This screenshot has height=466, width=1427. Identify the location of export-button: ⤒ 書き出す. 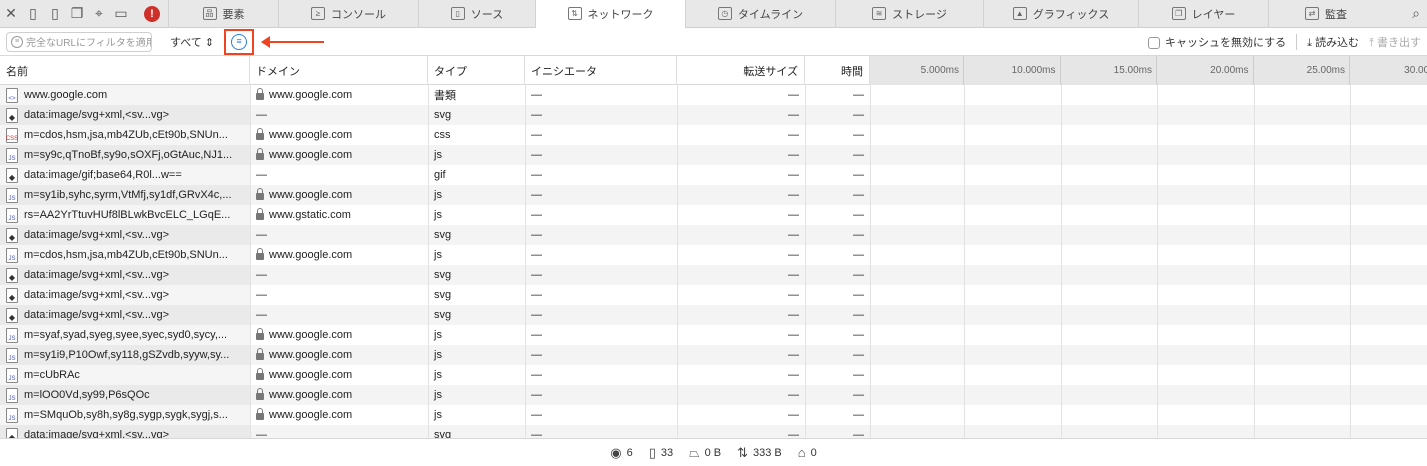
(1395, 42).